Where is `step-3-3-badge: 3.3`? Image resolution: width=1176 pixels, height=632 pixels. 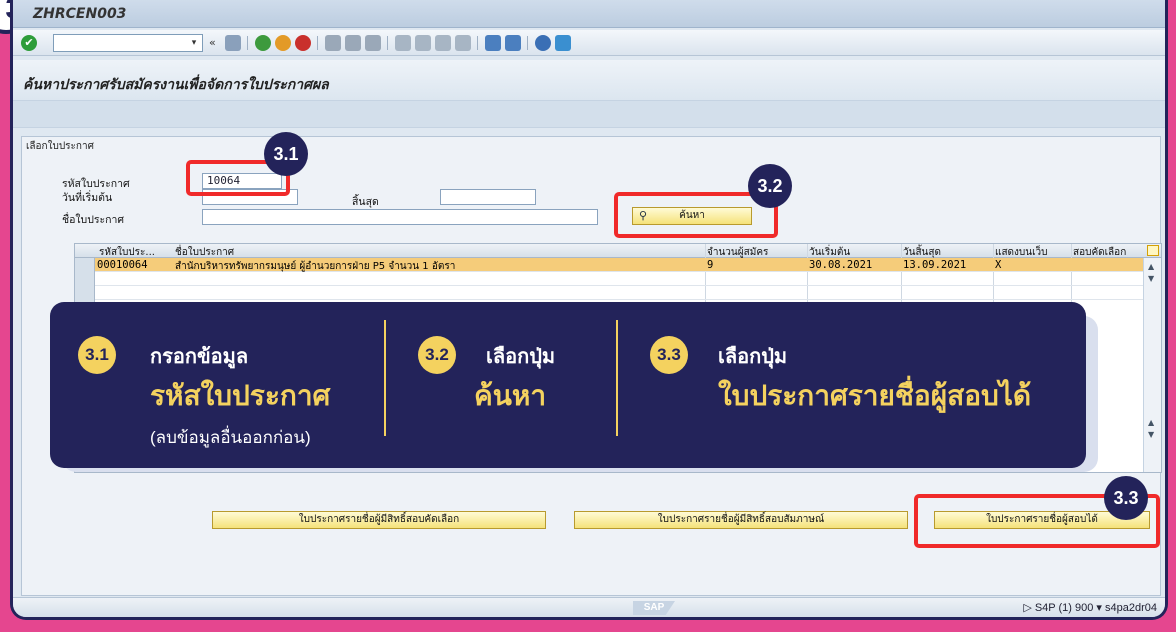
step-3-3-badge: 3.3 is located at coordinates (669, 355).